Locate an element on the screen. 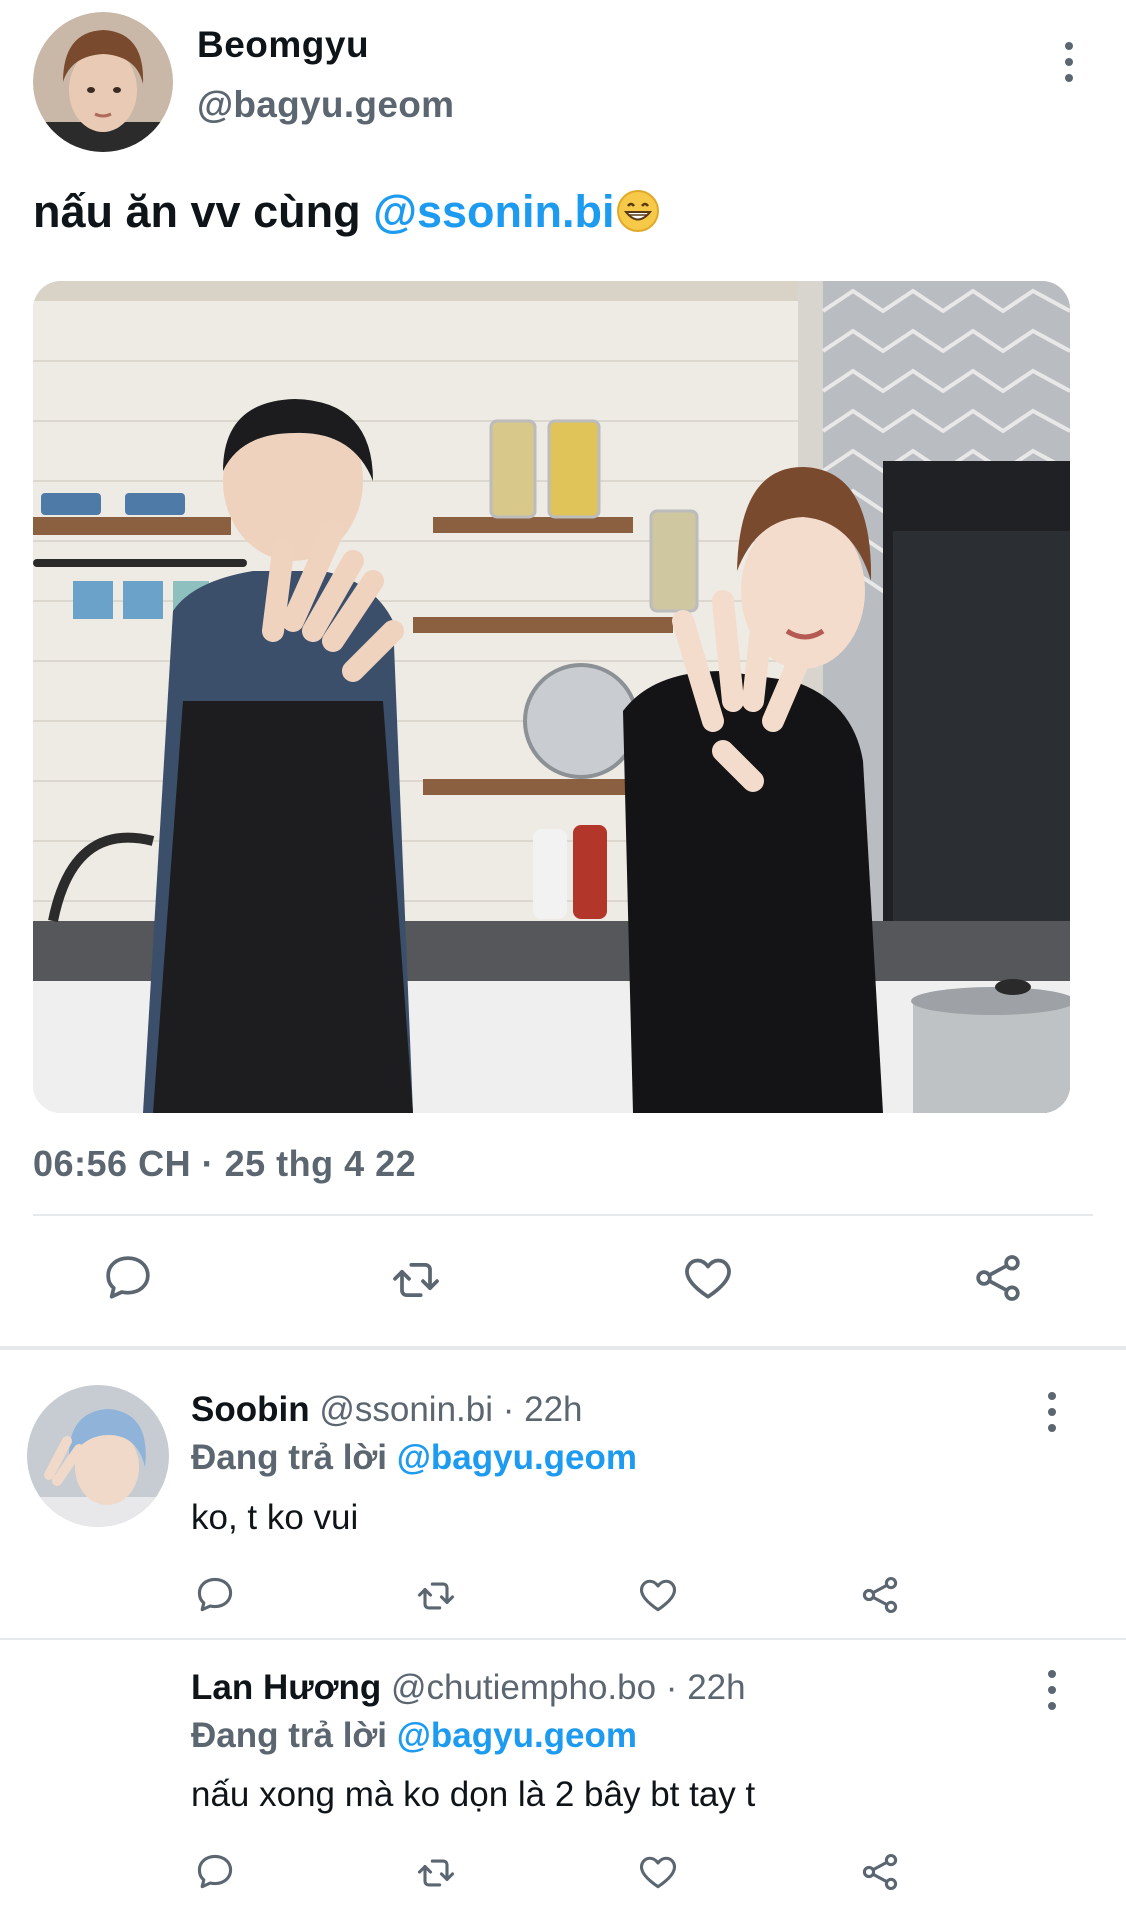  author-name: Beomgyu is located at coordinates (283, 45).